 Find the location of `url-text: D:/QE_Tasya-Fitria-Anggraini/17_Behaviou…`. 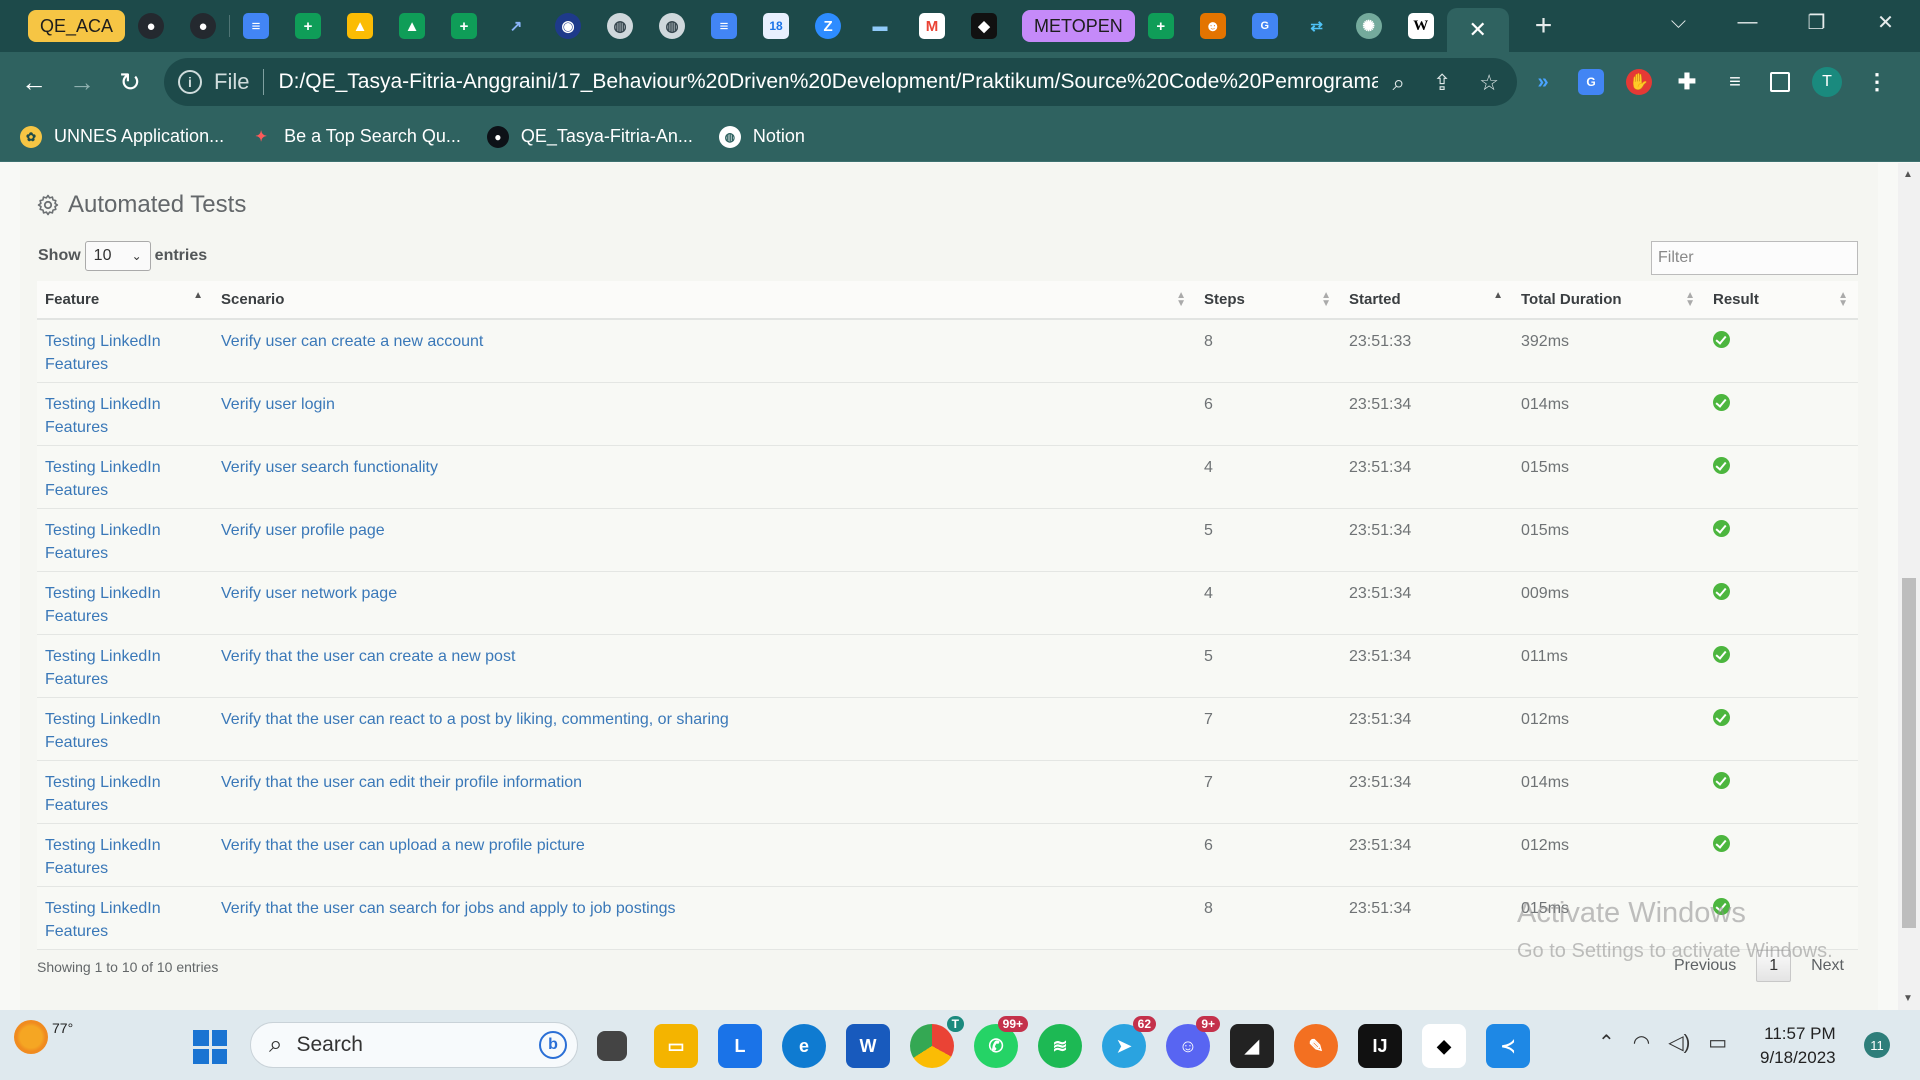

url-text: D:/QE_Tasya-Fitria-Anggraini/17_Behaviou… is located at coordinates (828, 82).